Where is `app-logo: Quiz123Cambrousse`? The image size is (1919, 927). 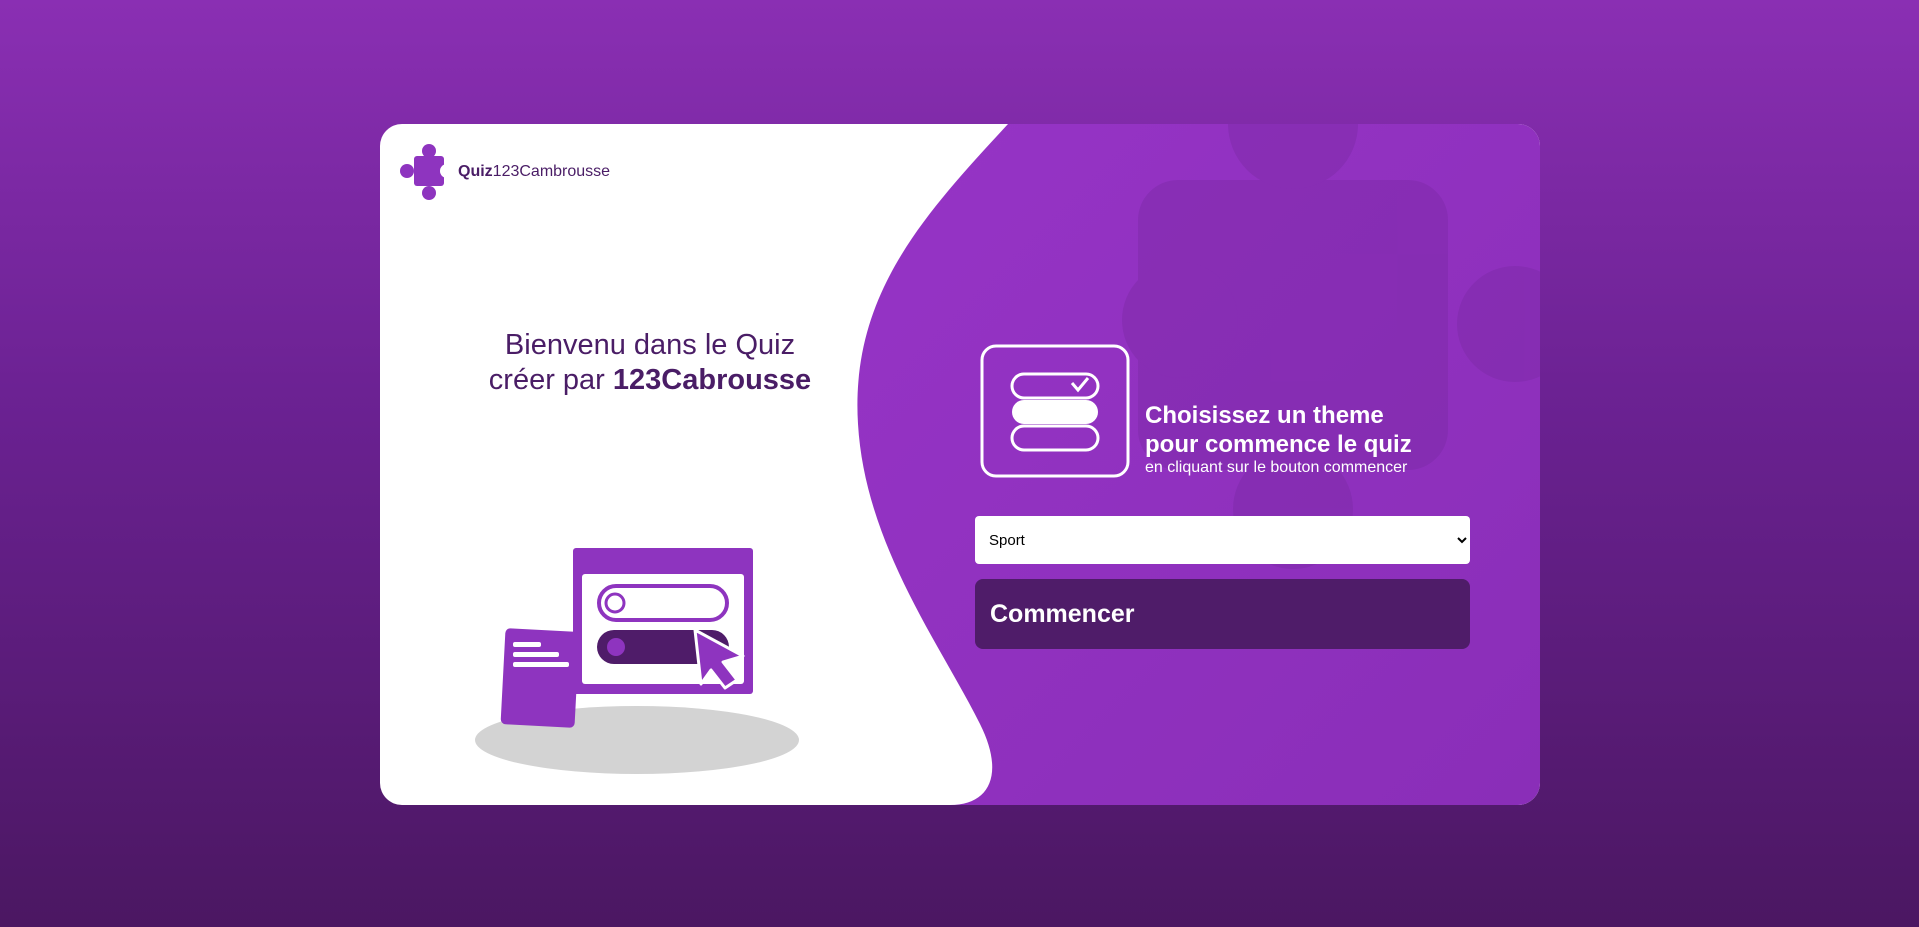 app-logo: Quiz123Cambrousse is located at coordinates (505, 172).